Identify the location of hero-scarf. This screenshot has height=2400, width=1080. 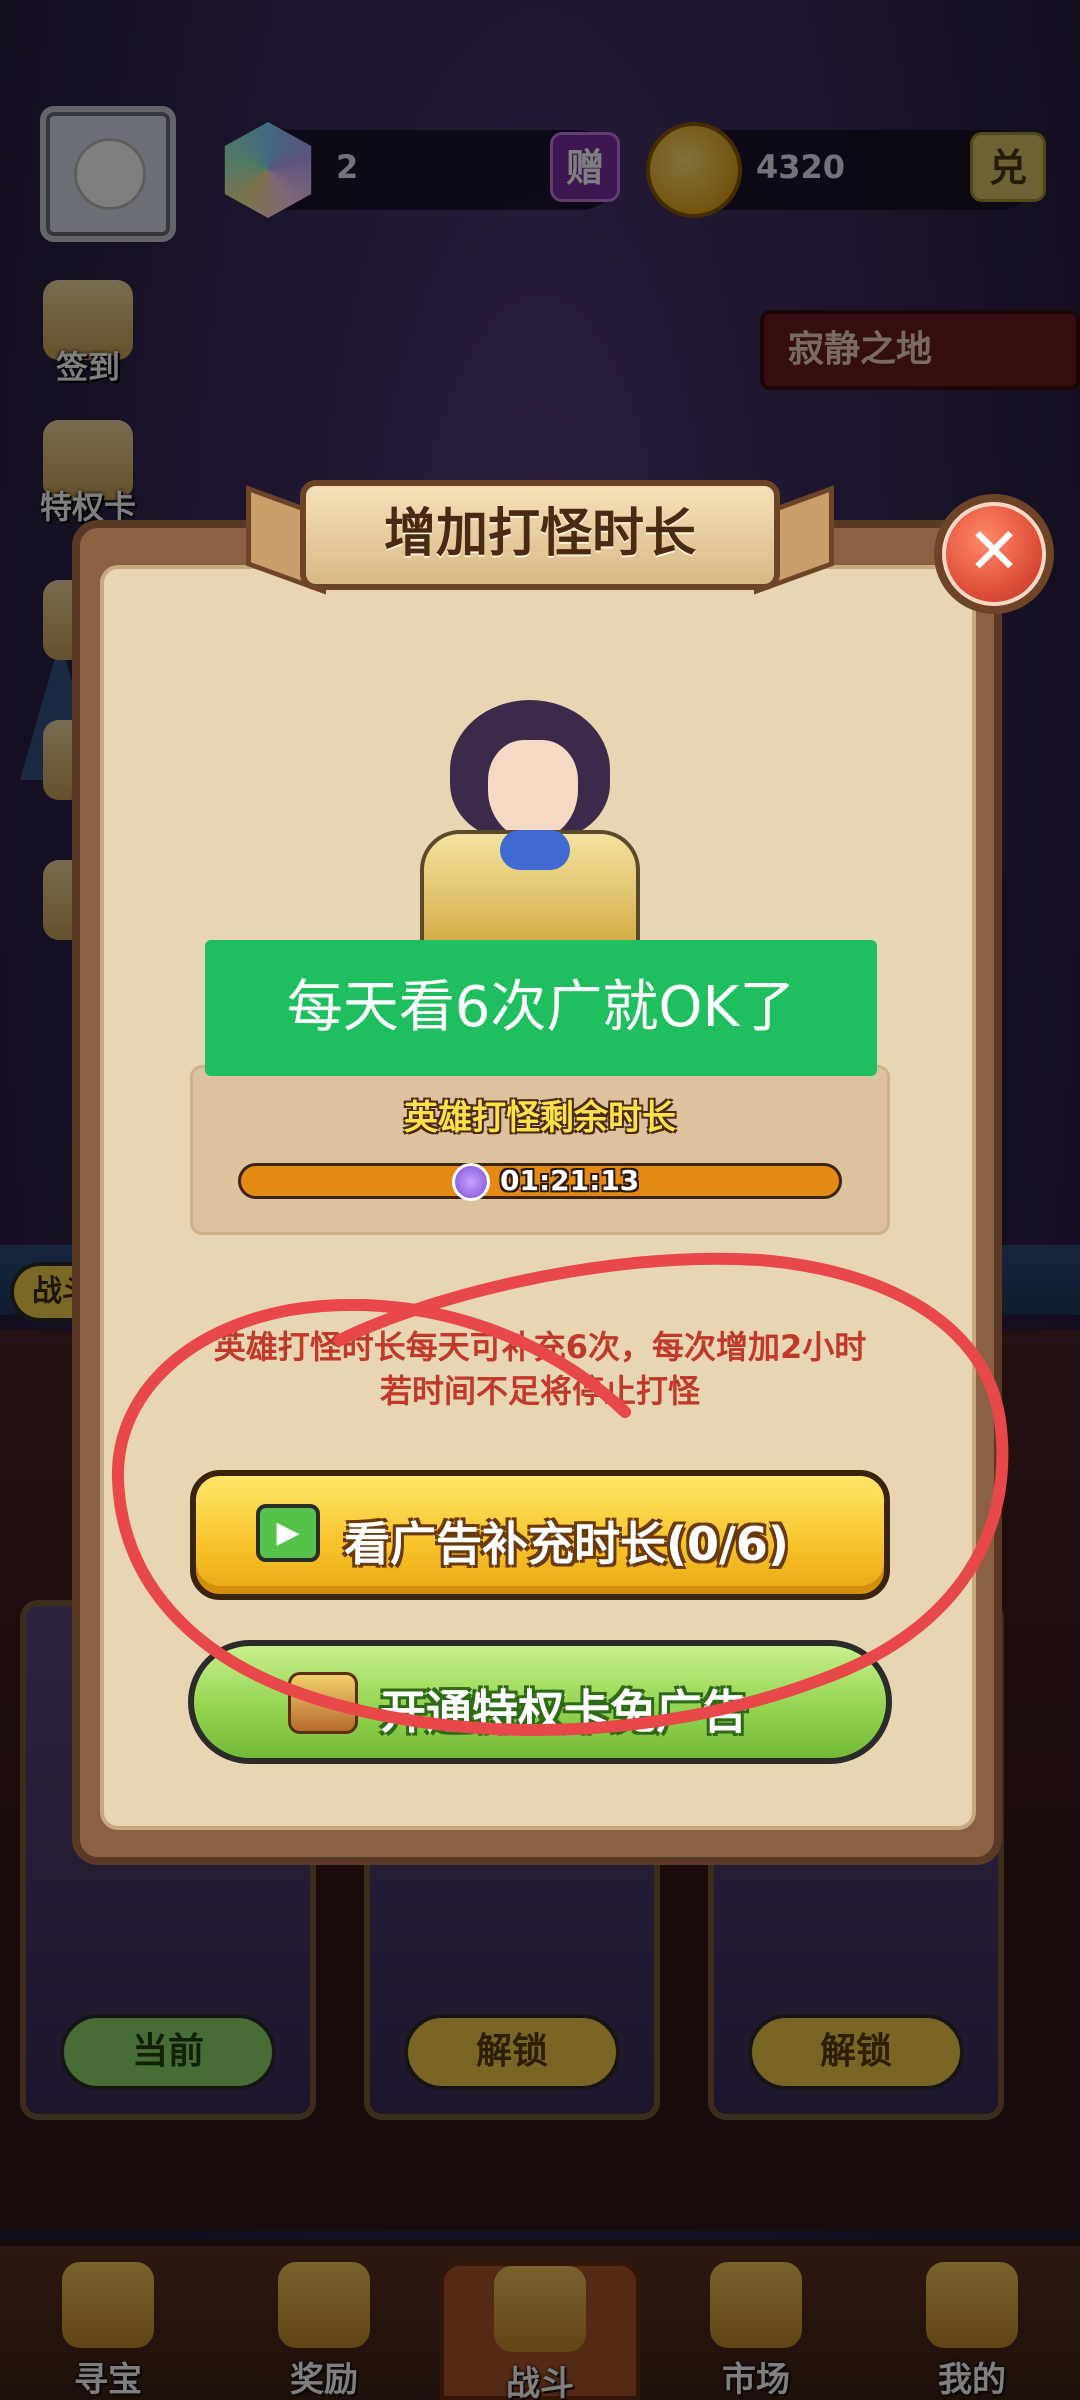
(535, 850).